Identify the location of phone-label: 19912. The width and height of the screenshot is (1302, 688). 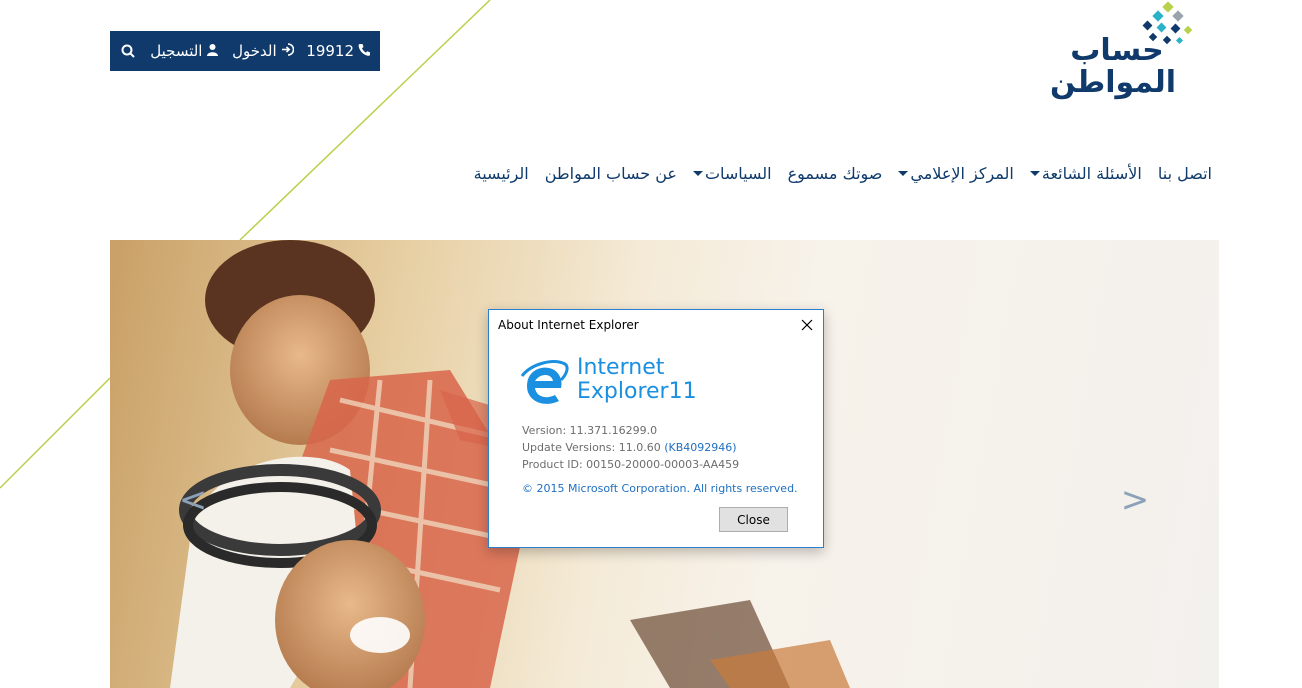
(330, 51).